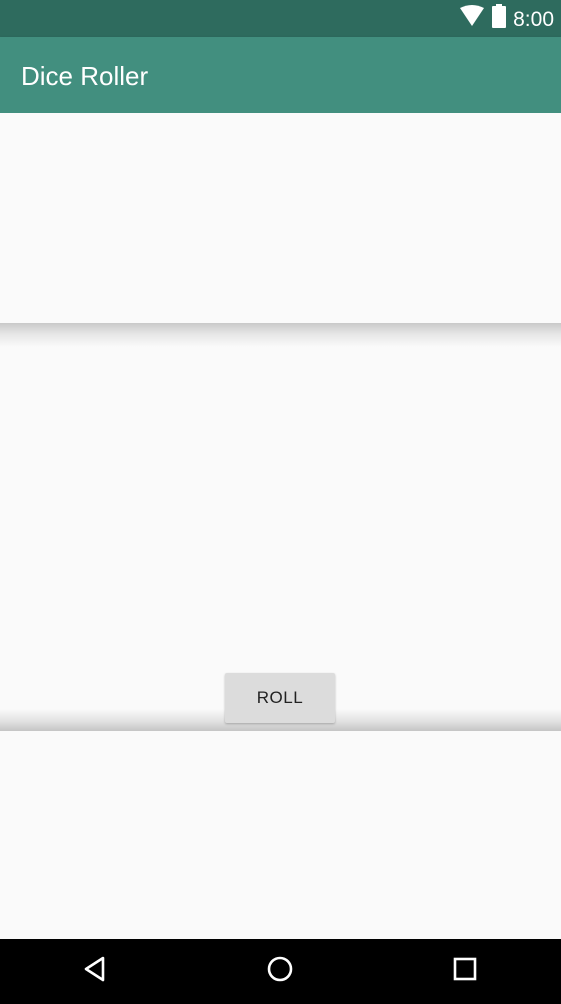 This screenshot has height=1004, width=561. What do you see at coordinates (472, 18) in the screenshot?
I see `wifi-icon` at bounding box center [472, 18].